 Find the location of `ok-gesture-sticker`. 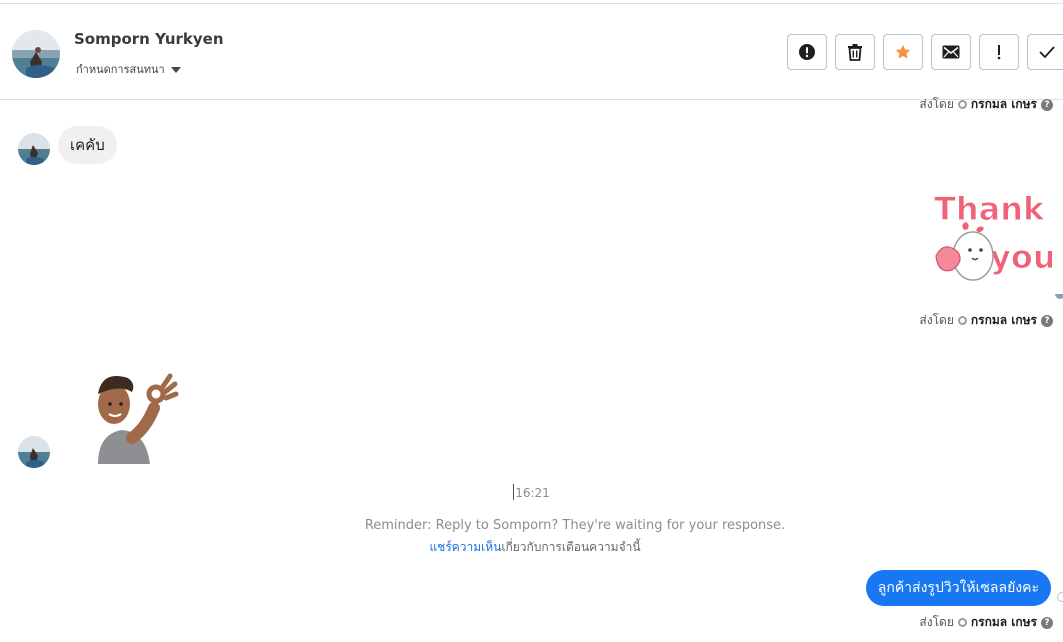

ok-gesture-sticker is located at coordinates (131, 414).